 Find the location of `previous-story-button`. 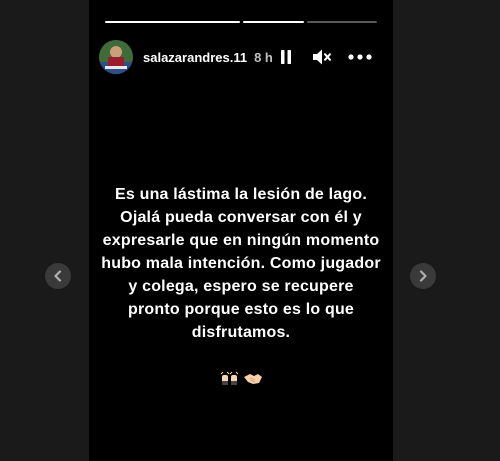

previous-story-button is located at coordinates (58, 276).